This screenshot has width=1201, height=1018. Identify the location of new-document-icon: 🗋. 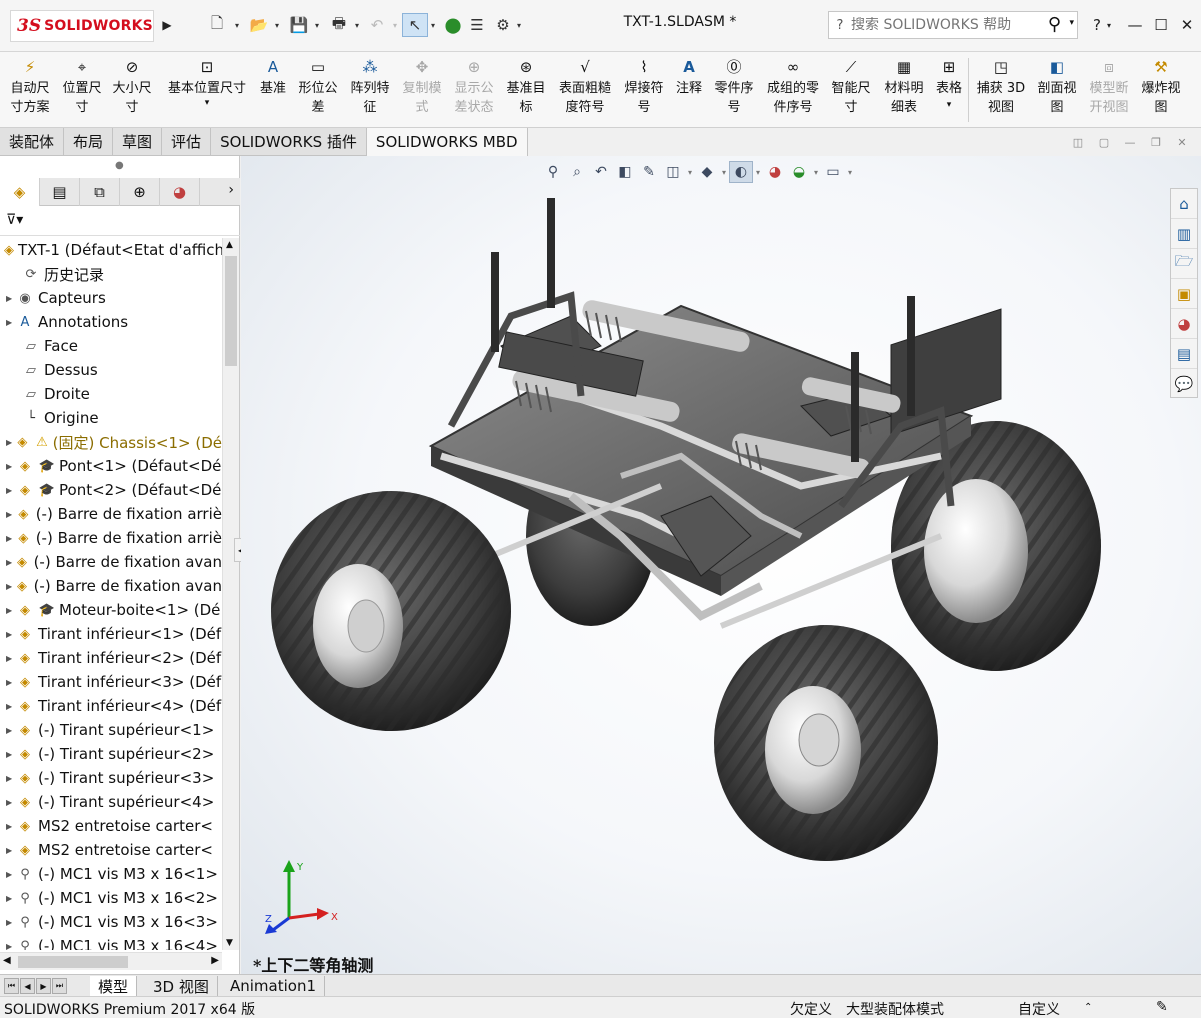
(217, 25).